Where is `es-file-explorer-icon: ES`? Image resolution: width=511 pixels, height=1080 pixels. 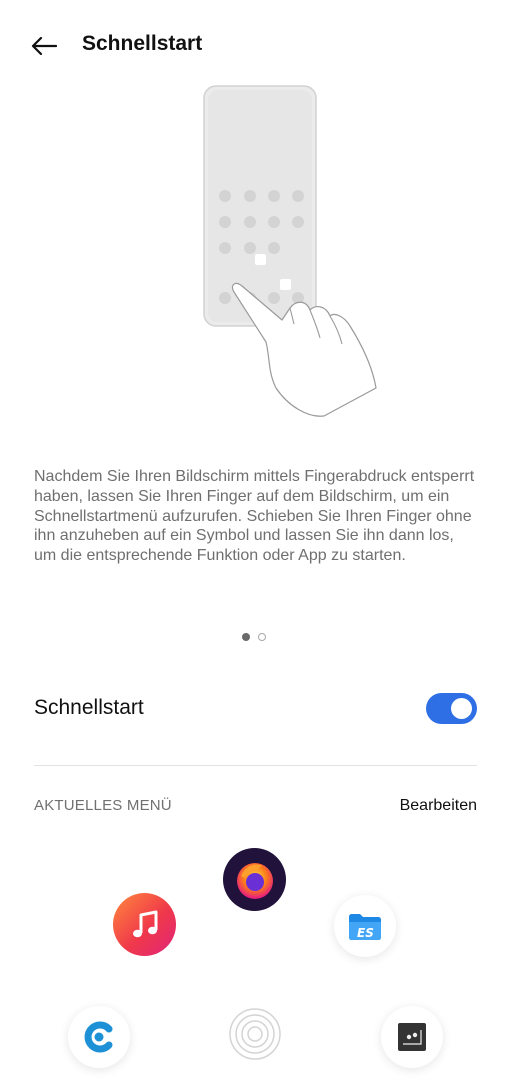 es-file-explorer-icon: ES is located at coordinates (365, 927).